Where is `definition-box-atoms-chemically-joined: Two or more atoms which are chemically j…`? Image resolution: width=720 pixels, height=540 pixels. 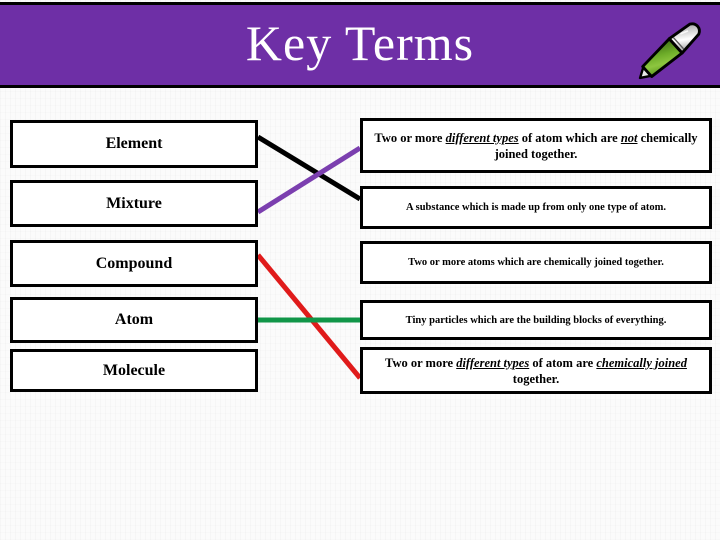
definition-box-atoms-chemically-joined: Two or more atoms which are chemically j… is located at coordinates (536, 262).